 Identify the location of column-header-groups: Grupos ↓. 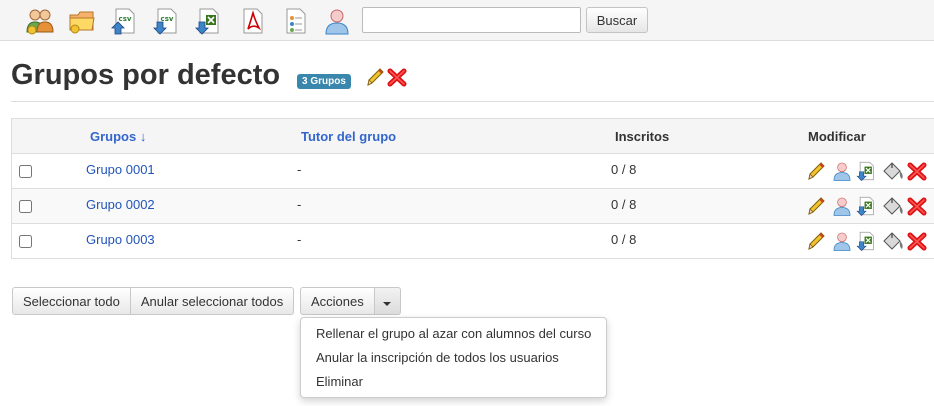
(118, 136).